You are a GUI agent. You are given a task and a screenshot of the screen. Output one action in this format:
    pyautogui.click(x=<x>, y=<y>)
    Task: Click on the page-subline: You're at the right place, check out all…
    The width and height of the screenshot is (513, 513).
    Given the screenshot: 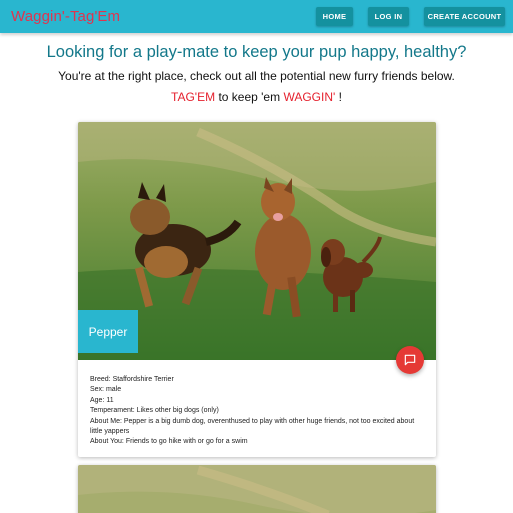 What is the action you would take?
    pyautogui.click(x=256, y=76)
    